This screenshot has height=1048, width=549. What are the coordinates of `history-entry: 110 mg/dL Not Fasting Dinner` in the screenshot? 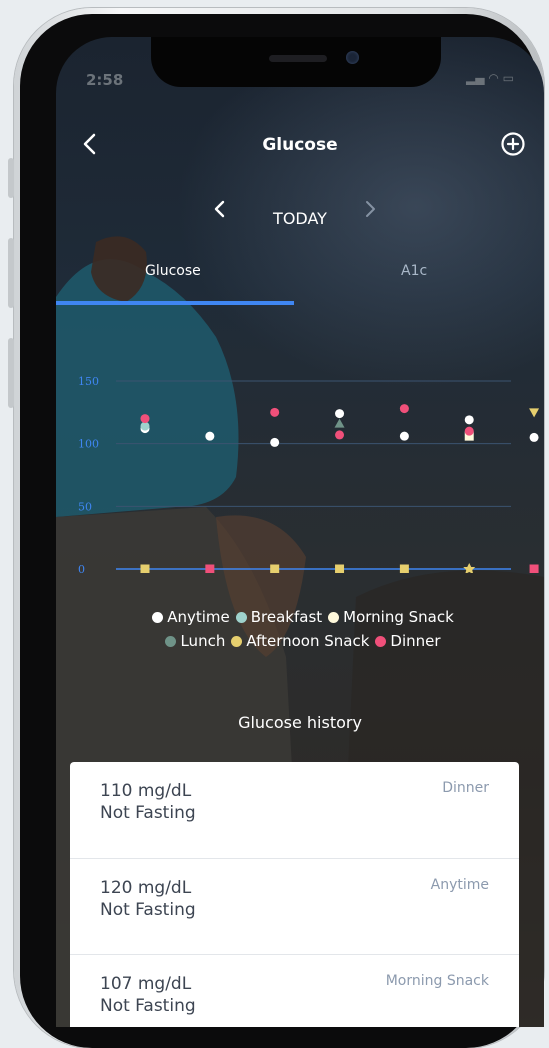 It's located at (294, 810).